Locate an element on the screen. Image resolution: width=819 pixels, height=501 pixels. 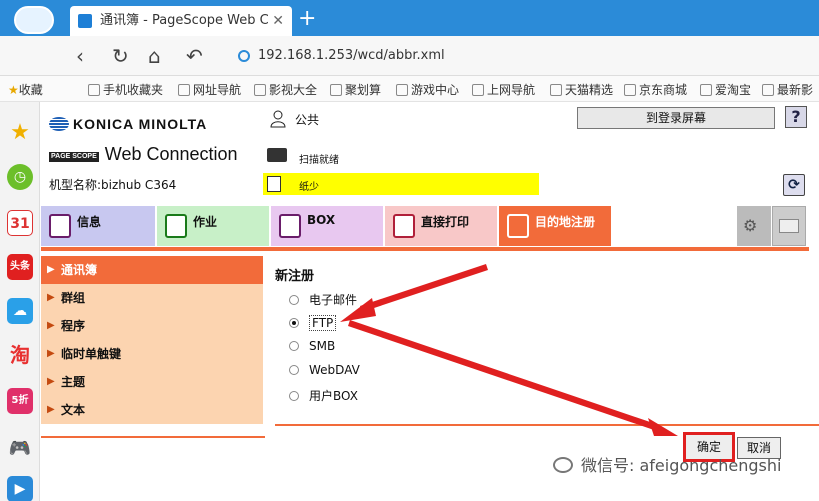
panel-icon is located at coordinates (789, 226).